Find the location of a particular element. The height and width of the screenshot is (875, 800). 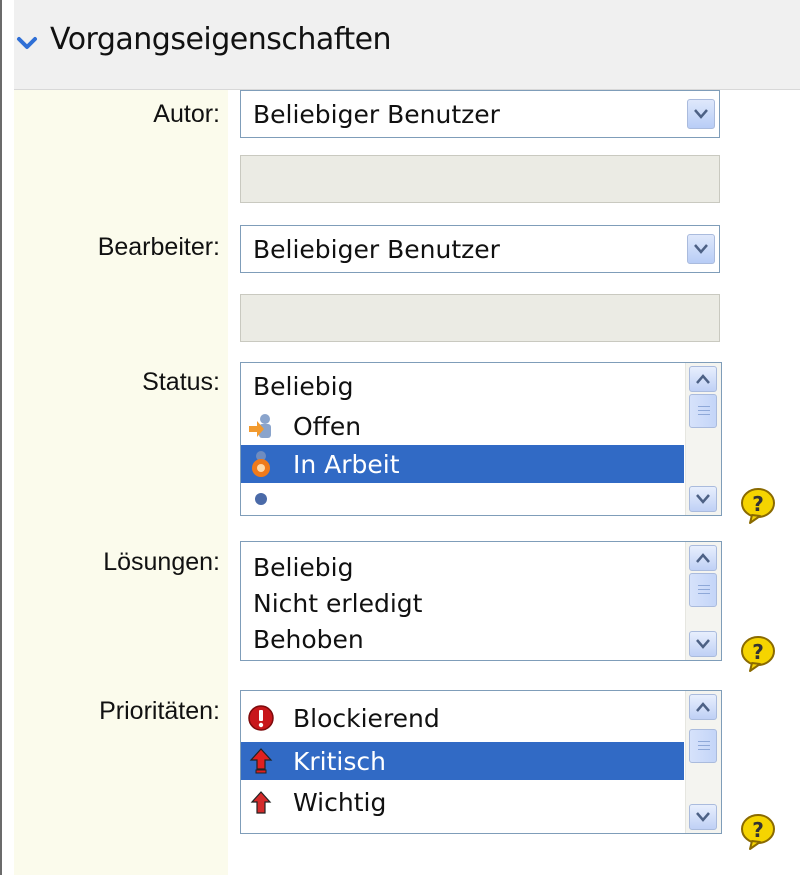

status-item-in-progress: In Arbeit is located at coordinates (462, 464).